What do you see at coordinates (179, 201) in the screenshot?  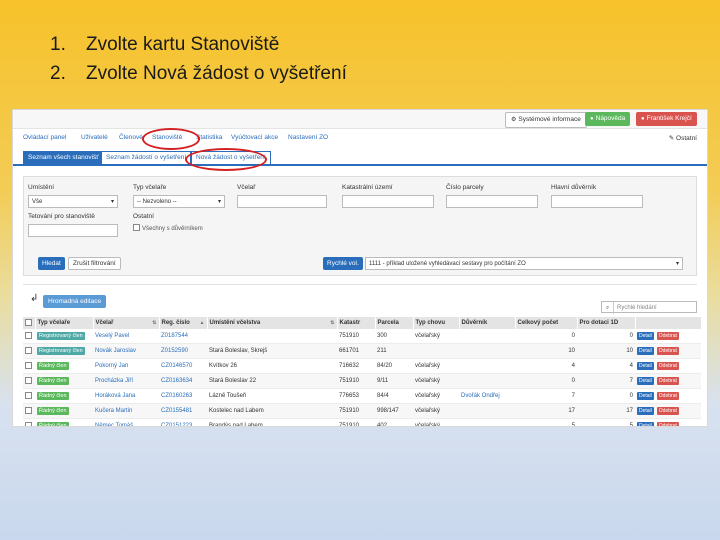 I see `typ-select: -- Nezvoleno -- ▾` at bounding box center [179, 201].